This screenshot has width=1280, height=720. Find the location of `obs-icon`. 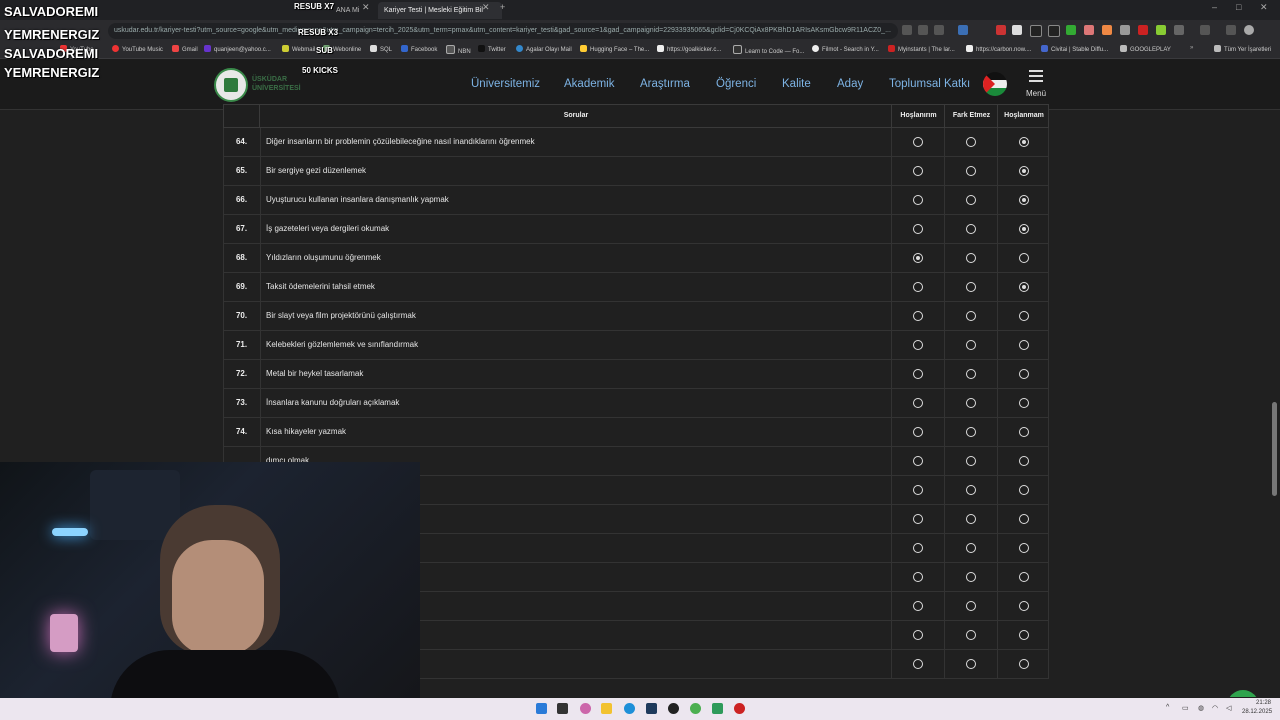

obs-icon is located at coordinates (673, 708).